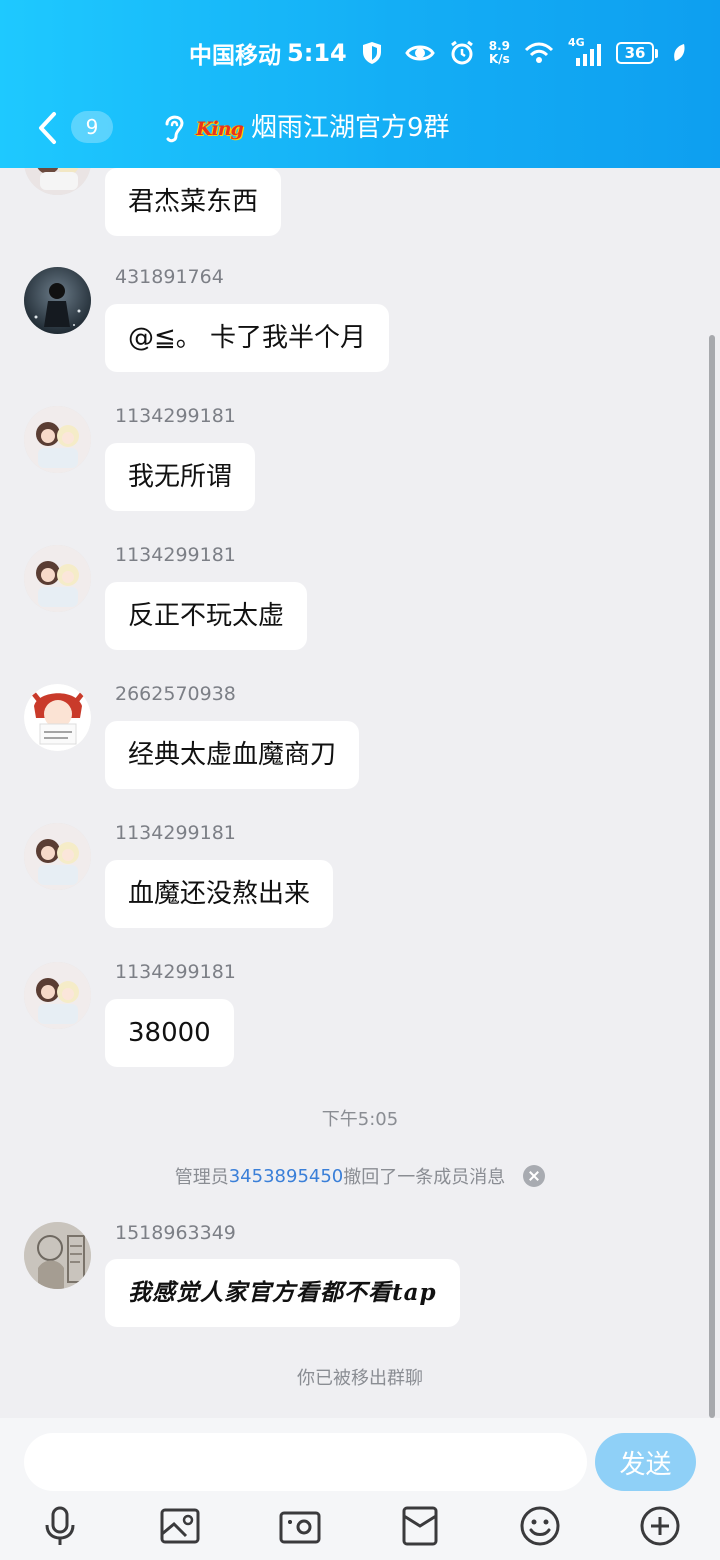 The width and height of the screenshot is (720, 1560). Describe the element at coordinates (461, 52) in the screenshot. I see `alarm-icon` at that location.